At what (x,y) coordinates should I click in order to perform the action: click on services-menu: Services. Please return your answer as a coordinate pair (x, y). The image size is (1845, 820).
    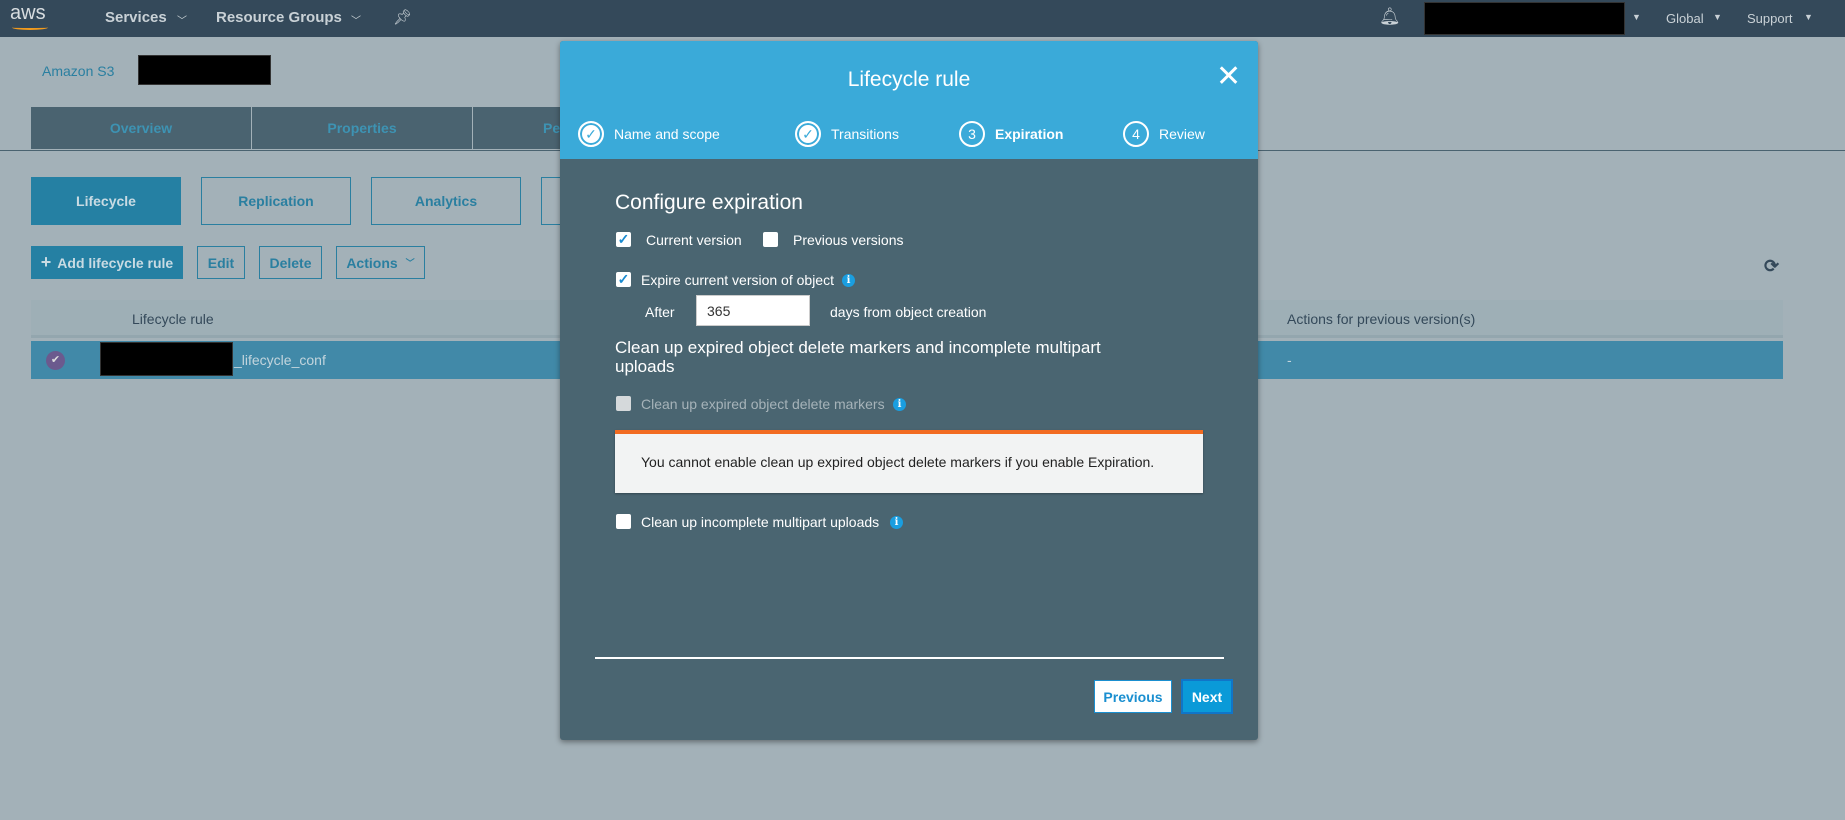
    Looking at the image, I should click on (136, 17).